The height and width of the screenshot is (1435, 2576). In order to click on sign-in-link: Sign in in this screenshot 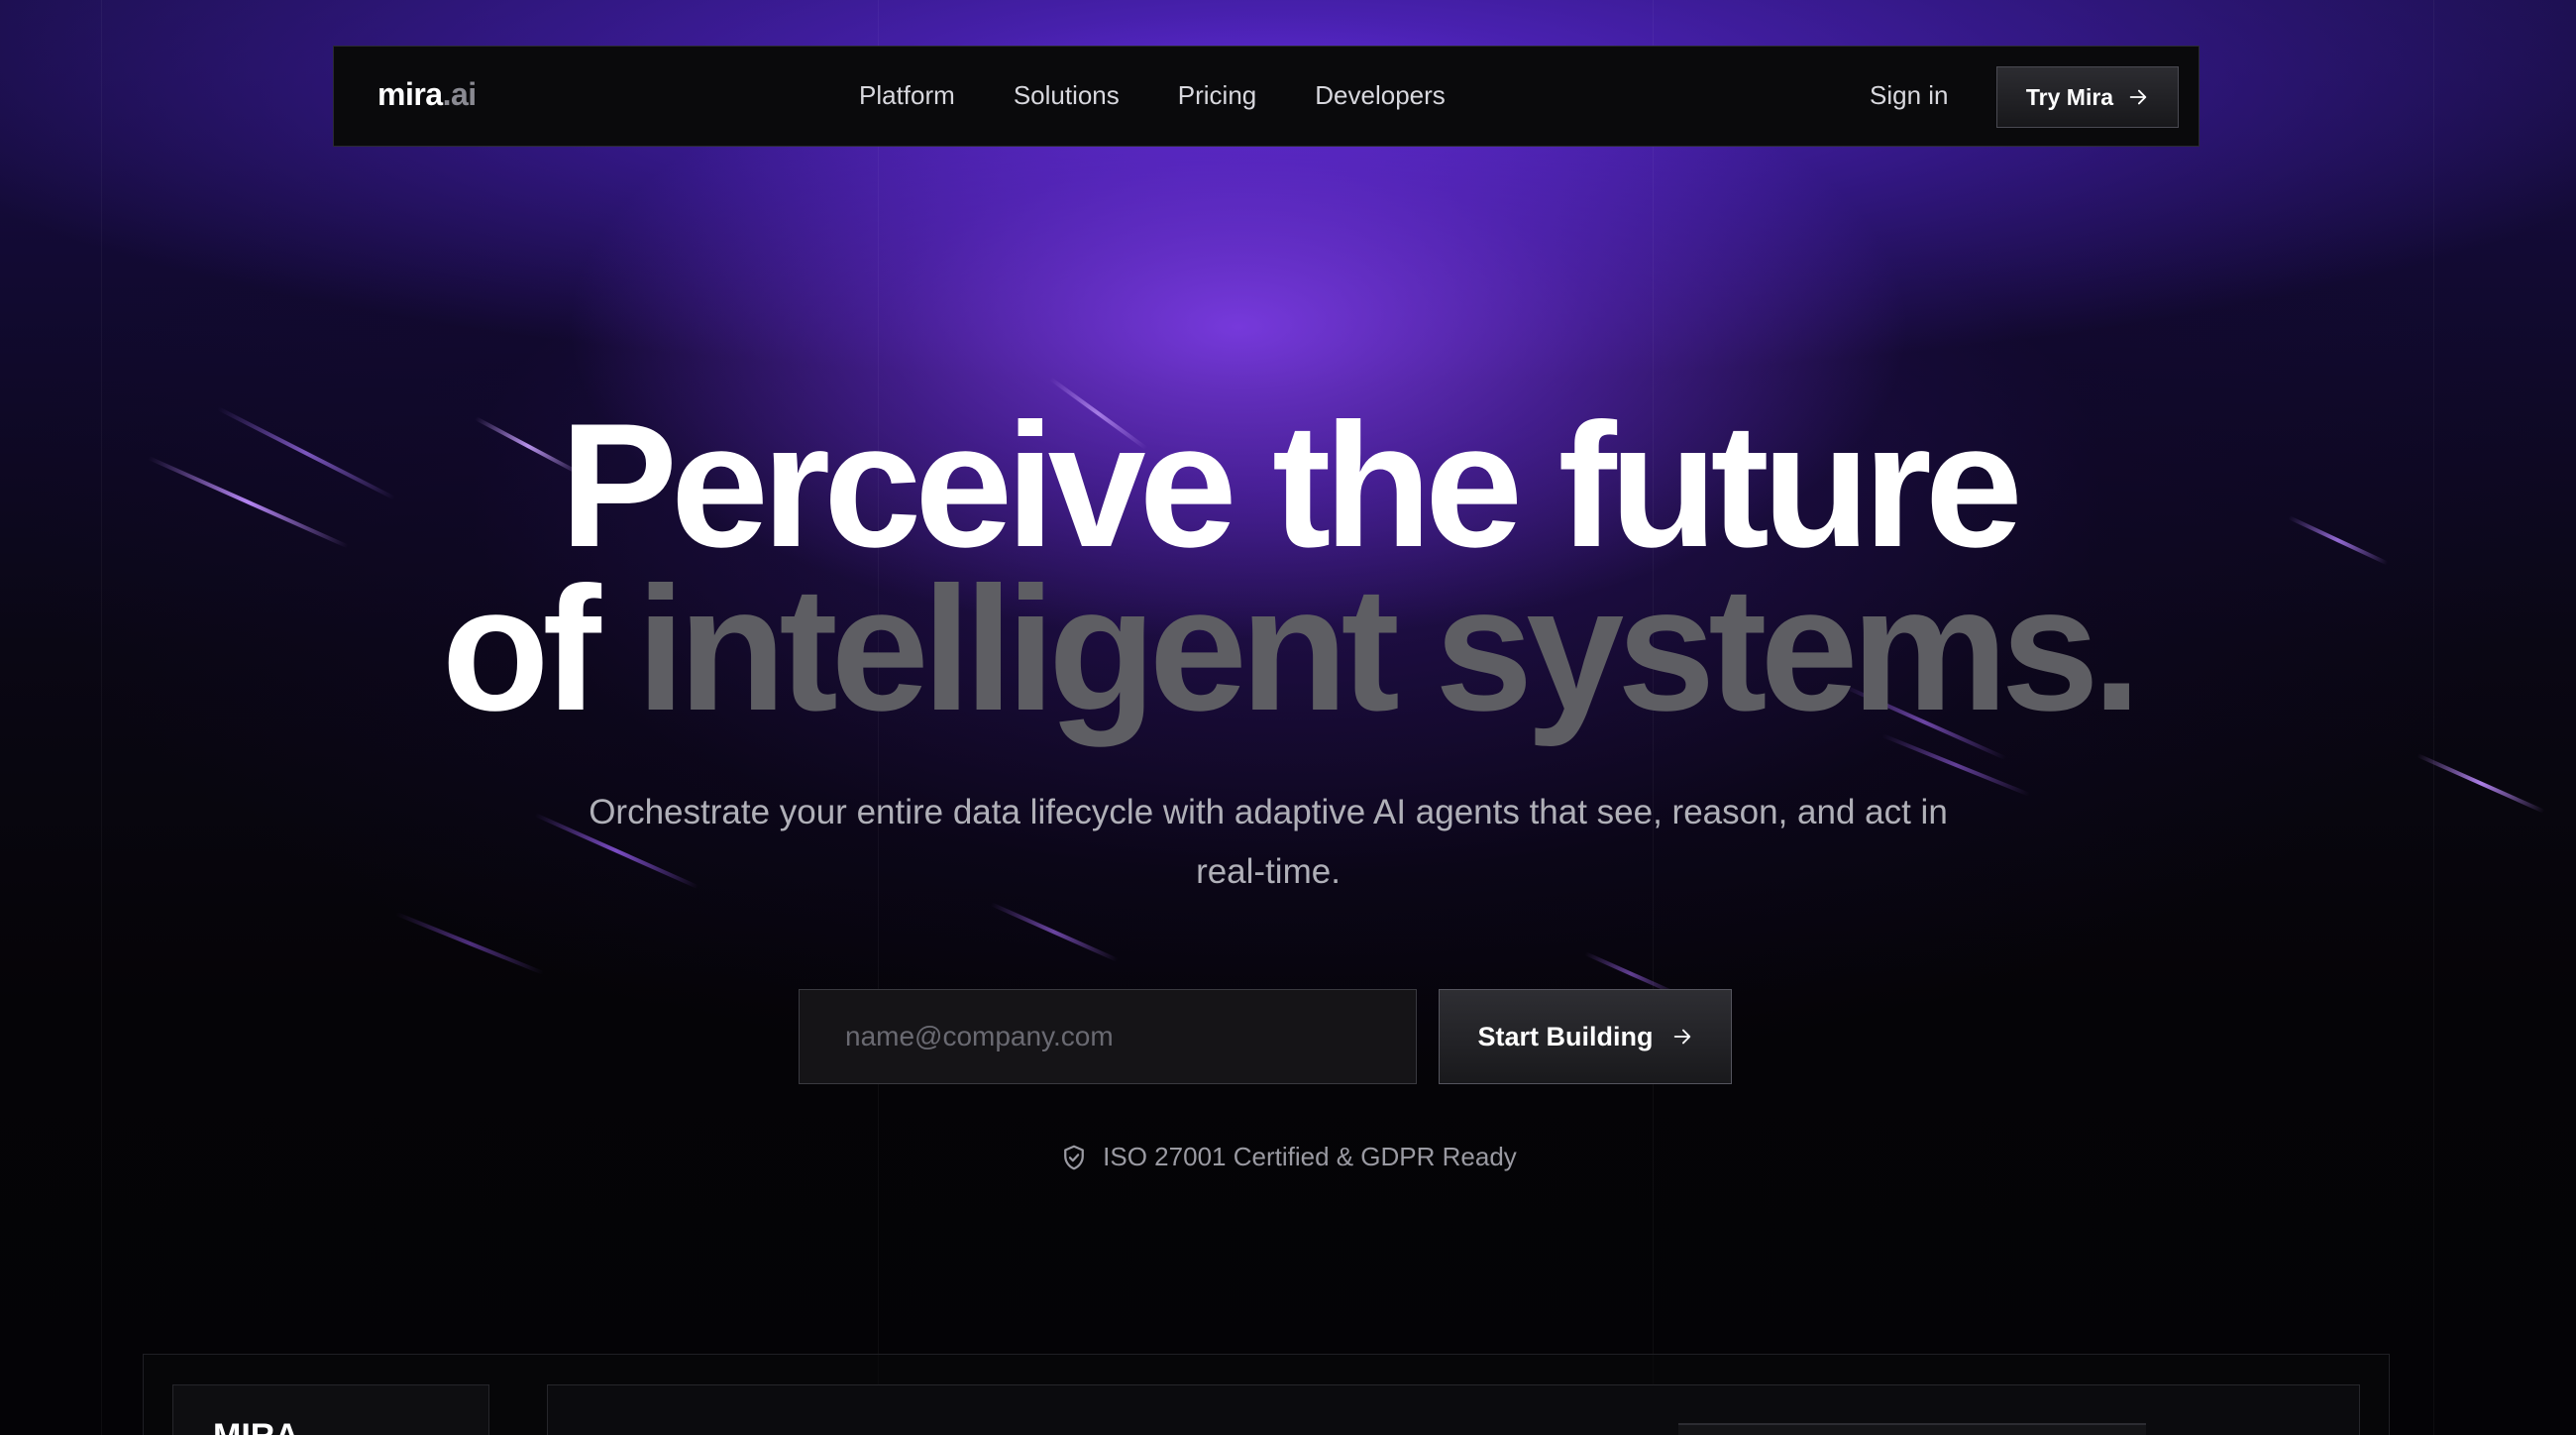, I will do `click(1909, 95)`.